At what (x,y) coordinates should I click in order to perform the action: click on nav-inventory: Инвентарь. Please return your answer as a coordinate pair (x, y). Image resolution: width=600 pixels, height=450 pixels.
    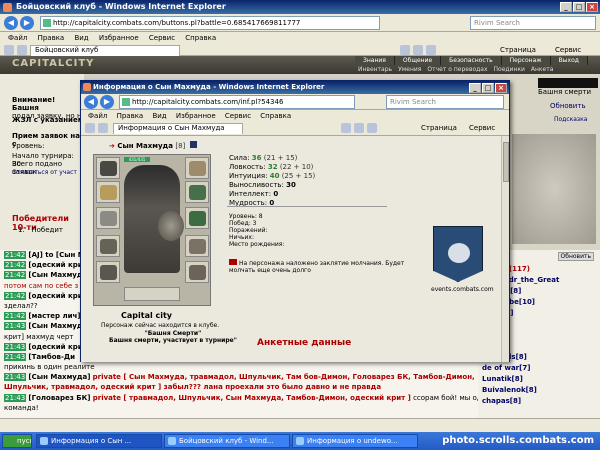
    Looking at the image, I should click on (375, 69).